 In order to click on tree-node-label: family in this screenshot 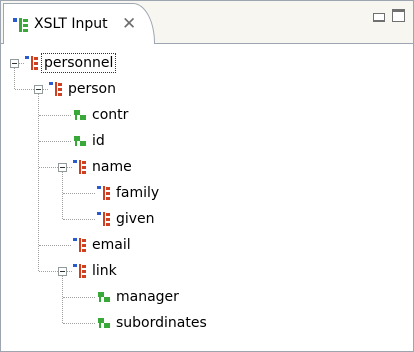, I will do `click(138, 193)`.